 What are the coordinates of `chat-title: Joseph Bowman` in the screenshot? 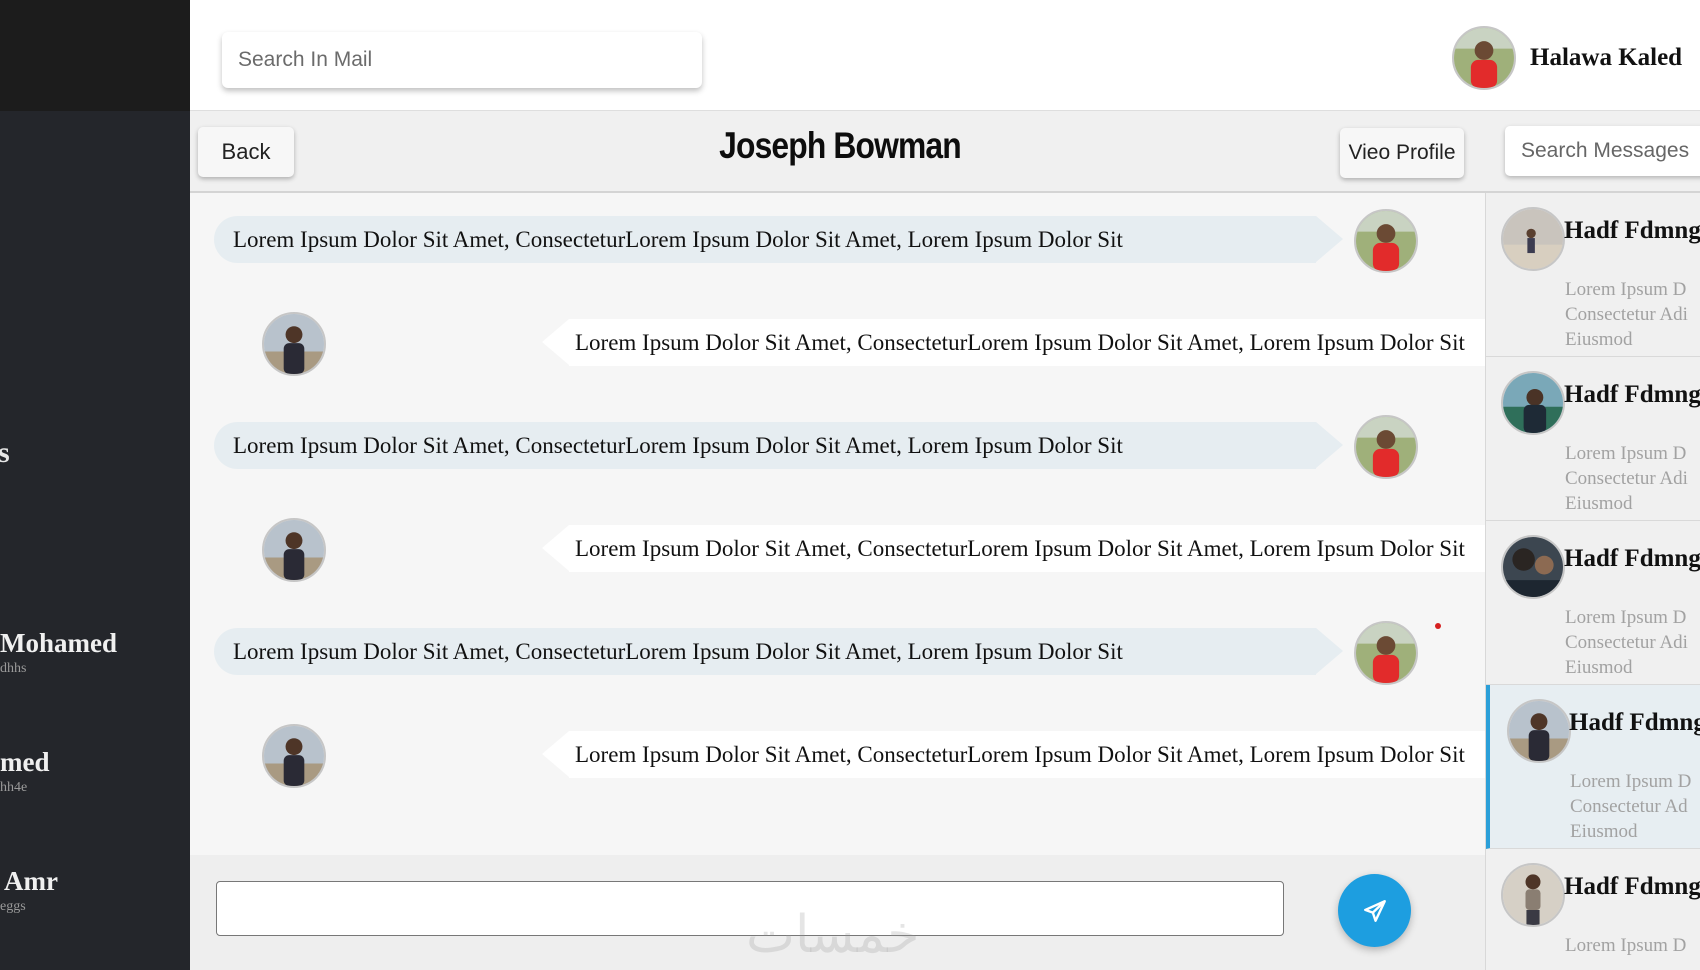 It's located at (840, 145).